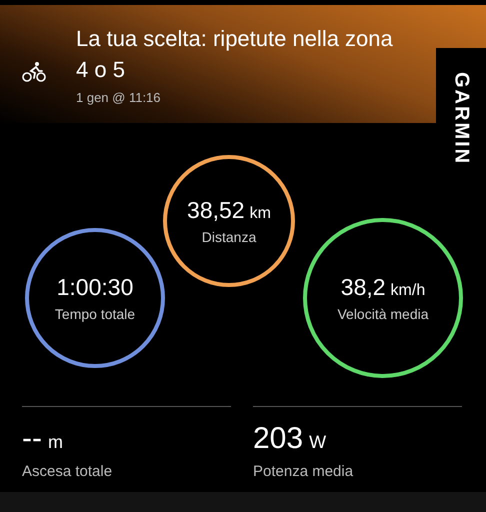 The image size is (486, 512). Describe the element at coordinates (235, 54) in the screenshot. I see `activity-title: La tua scelta: ripetute nella zona 4 o 5` at that location.